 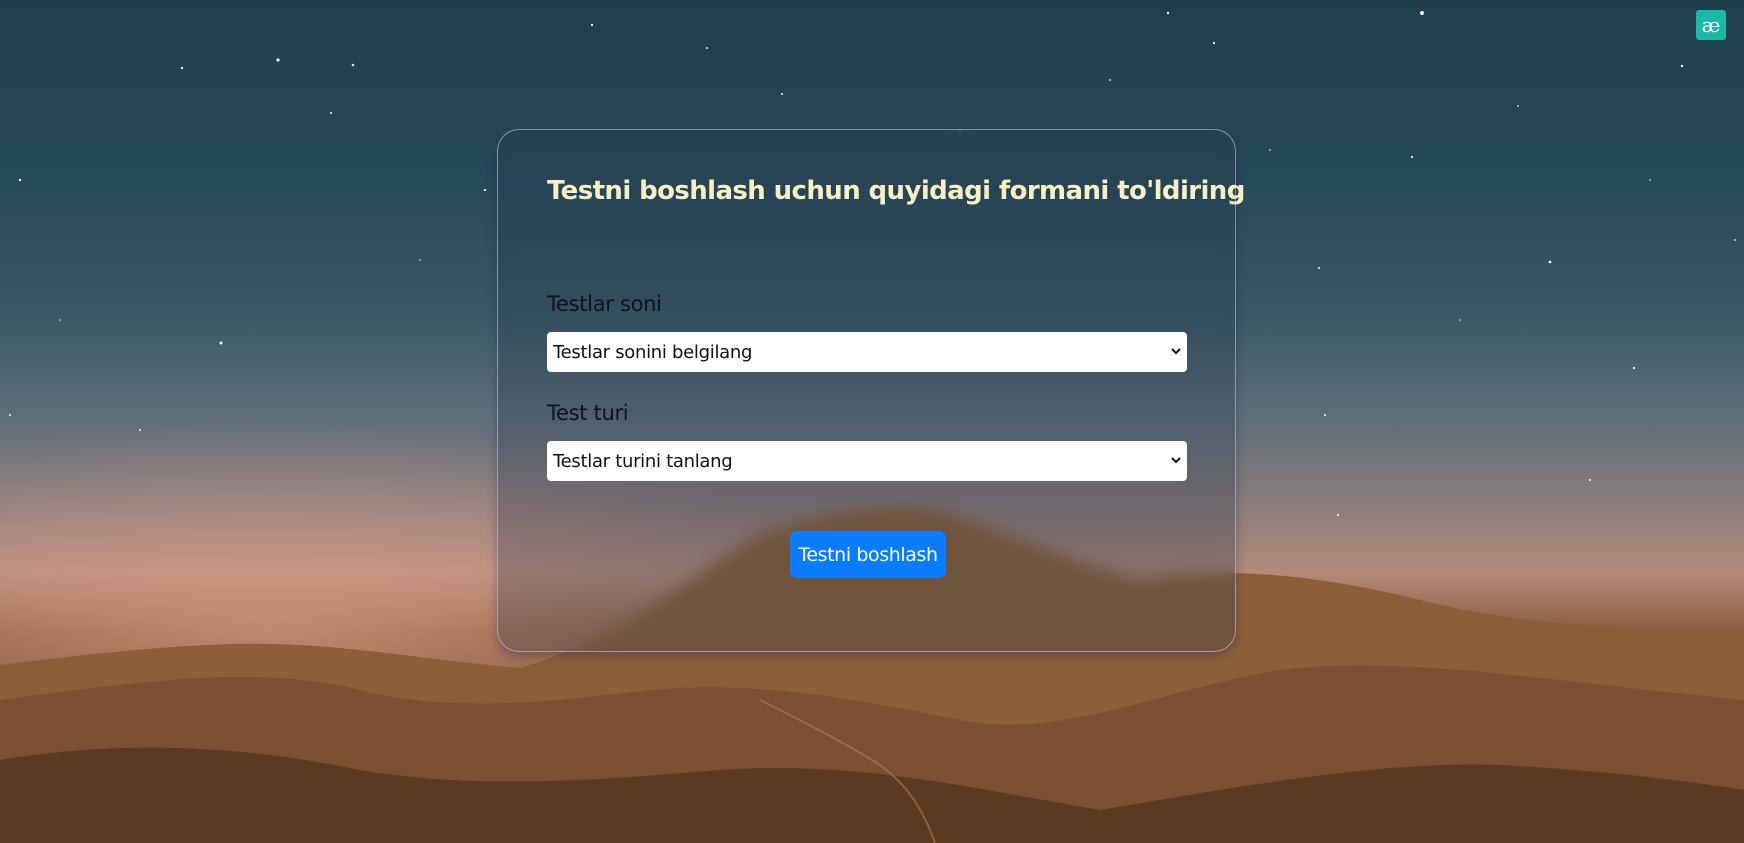 I want to click on ae-logo-icon: æ, so click(x=1711, y=25).